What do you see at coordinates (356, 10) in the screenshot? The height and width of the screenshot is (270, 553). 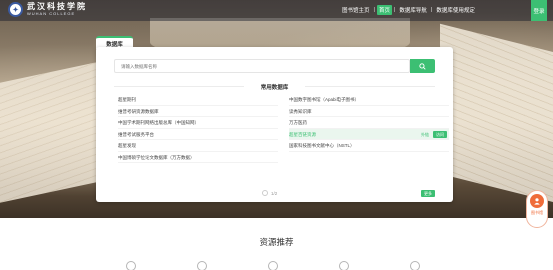 I see `nav-library-home: 图书馆主页` at bounding box center [356, 10].